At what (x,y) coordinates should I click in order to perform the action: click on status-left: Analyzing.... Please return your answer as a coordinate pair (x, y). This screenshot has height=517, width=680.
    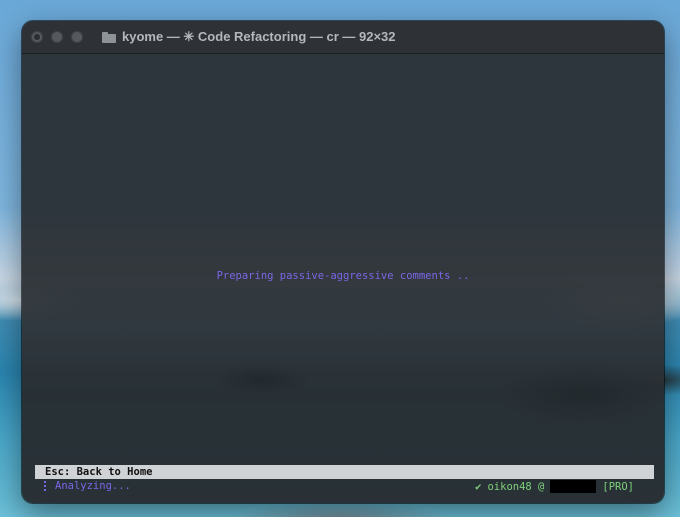
    Looking at the image, I should click on (87, 486).